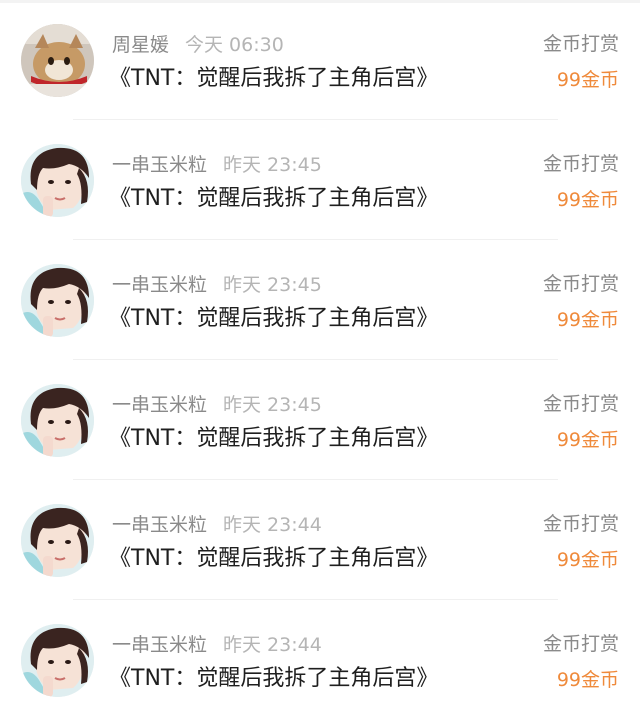  I want to click on username: 周星媛, so click(140, 45).